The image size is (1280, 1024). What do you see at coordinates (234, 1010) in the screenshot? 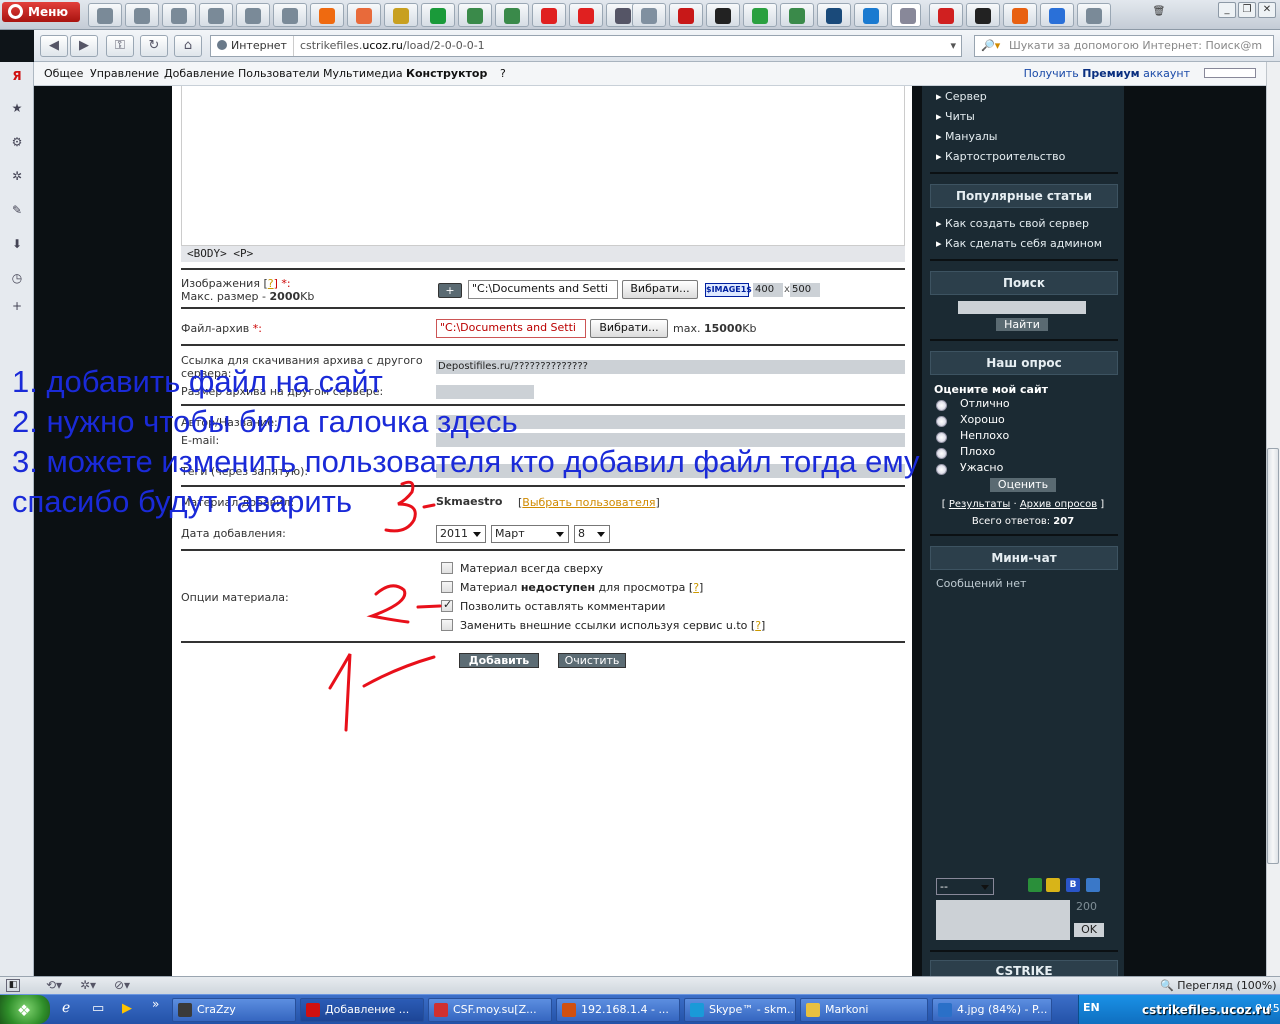
I see `taskbar-item: CraZzy` at bounding box center [234, 1010].